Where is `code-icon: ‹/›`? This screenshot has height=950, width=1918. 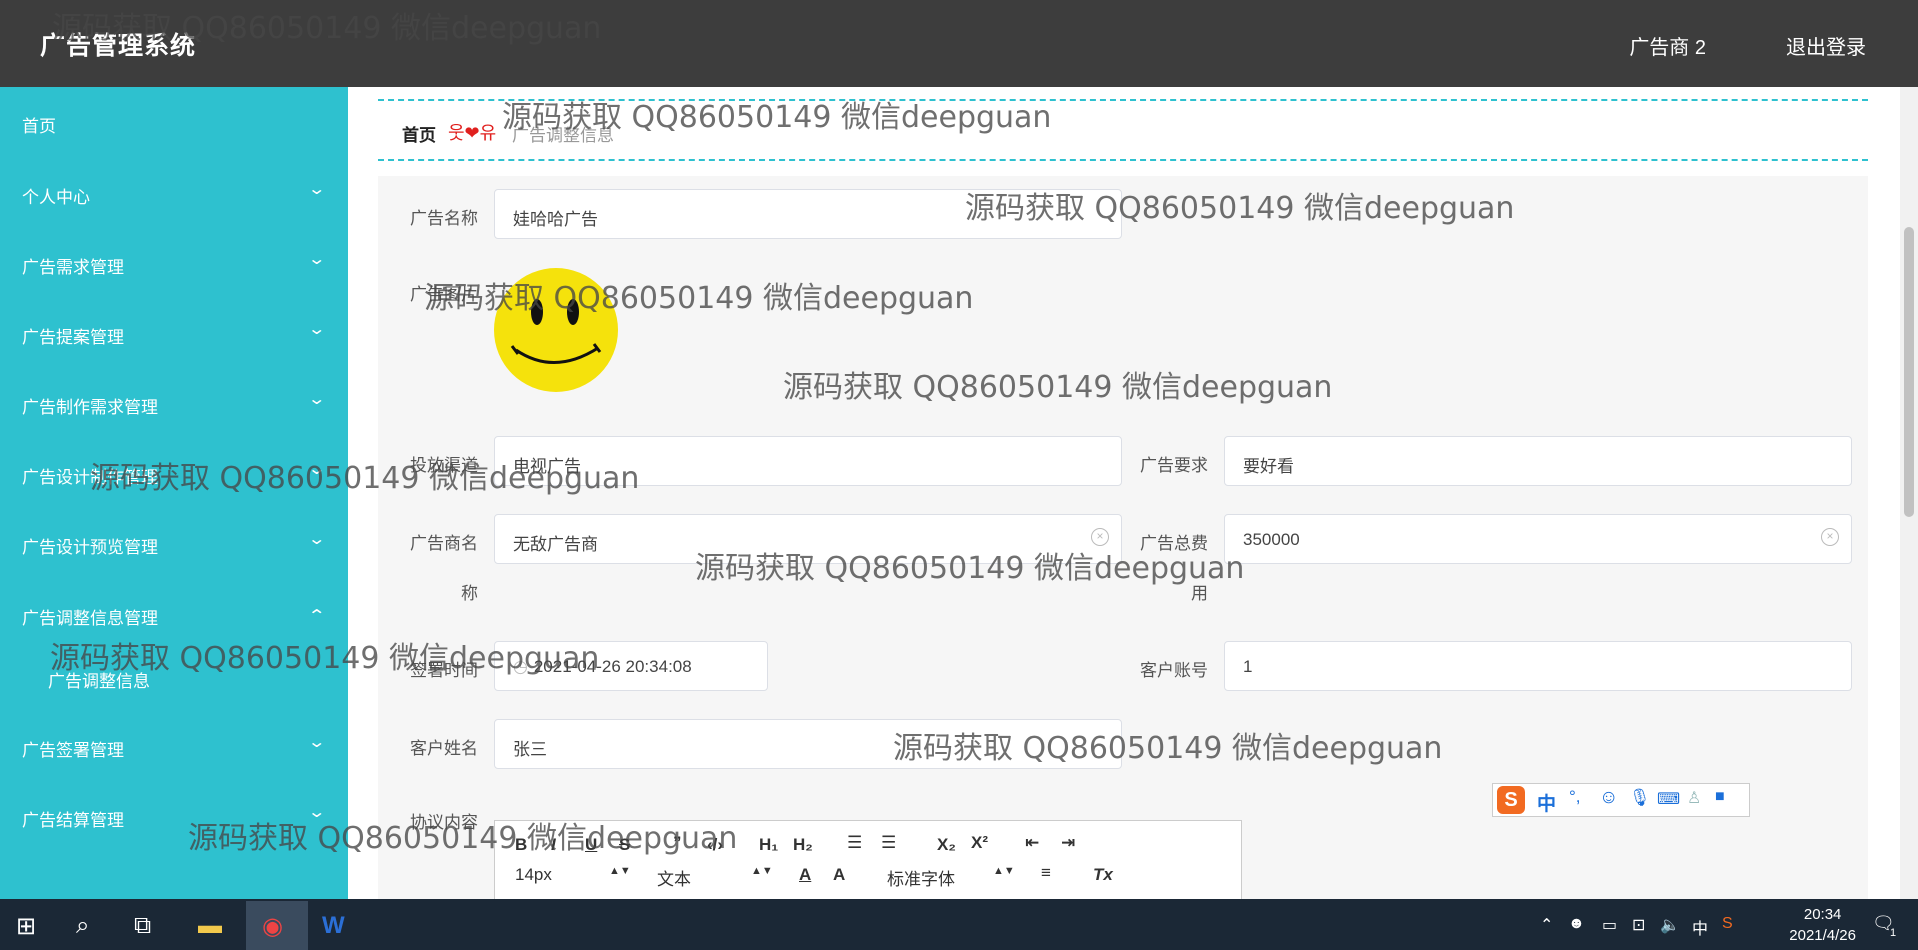
code-icon: ‹/› is located at coordinates (715, 845).